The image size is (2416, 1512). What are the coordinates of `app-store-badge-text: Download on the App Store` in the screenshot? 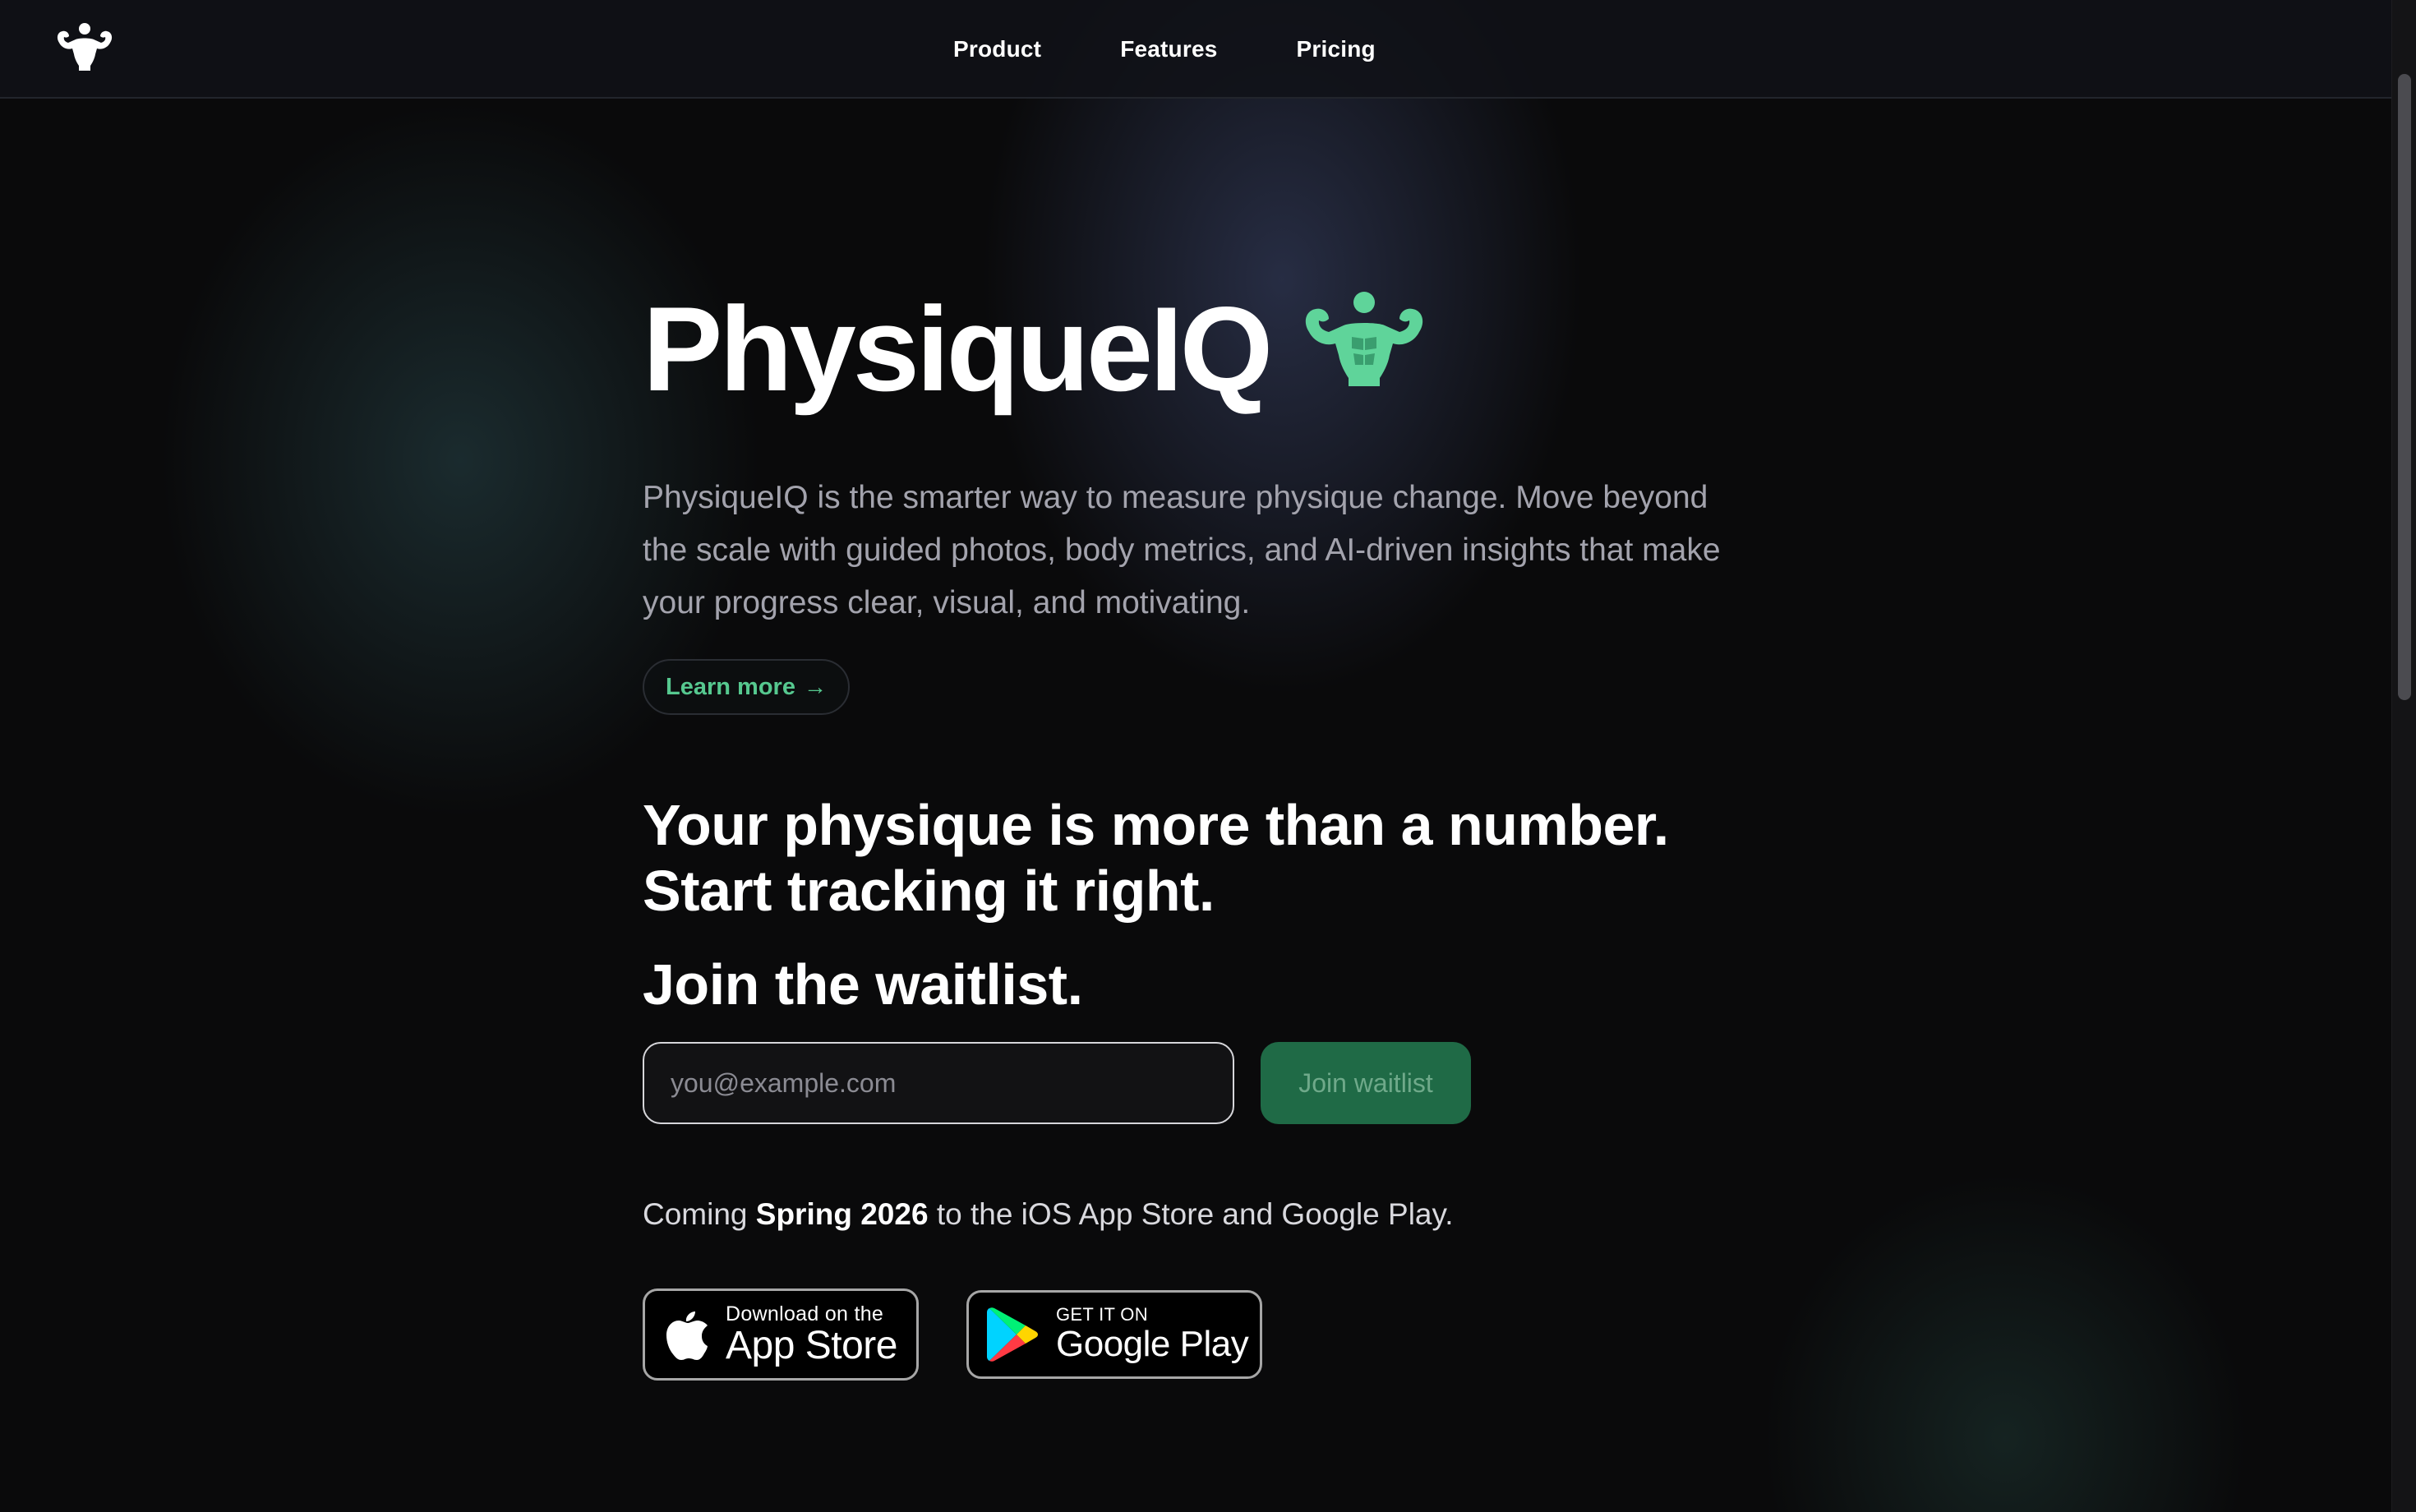 It's located at (811, 1334).